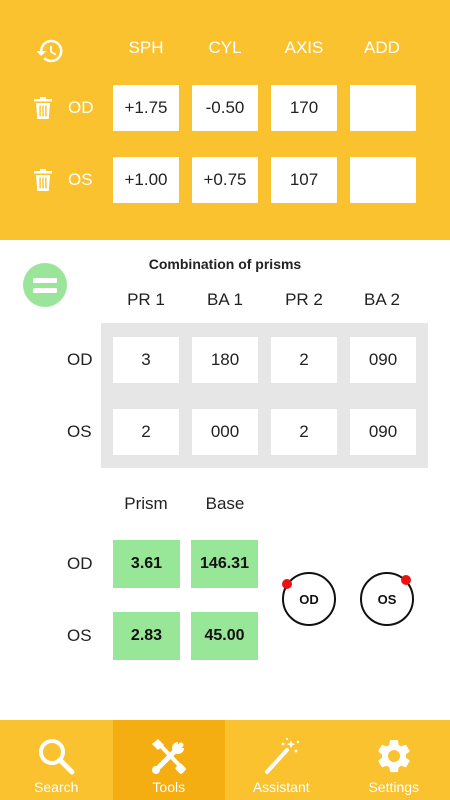 Image resolution: width=450 pixels, height=800 pixels. What do you see at coordinates (43, 180) in the screenshot?
I see `delete-os-icon` at bounding box center [43, 180].